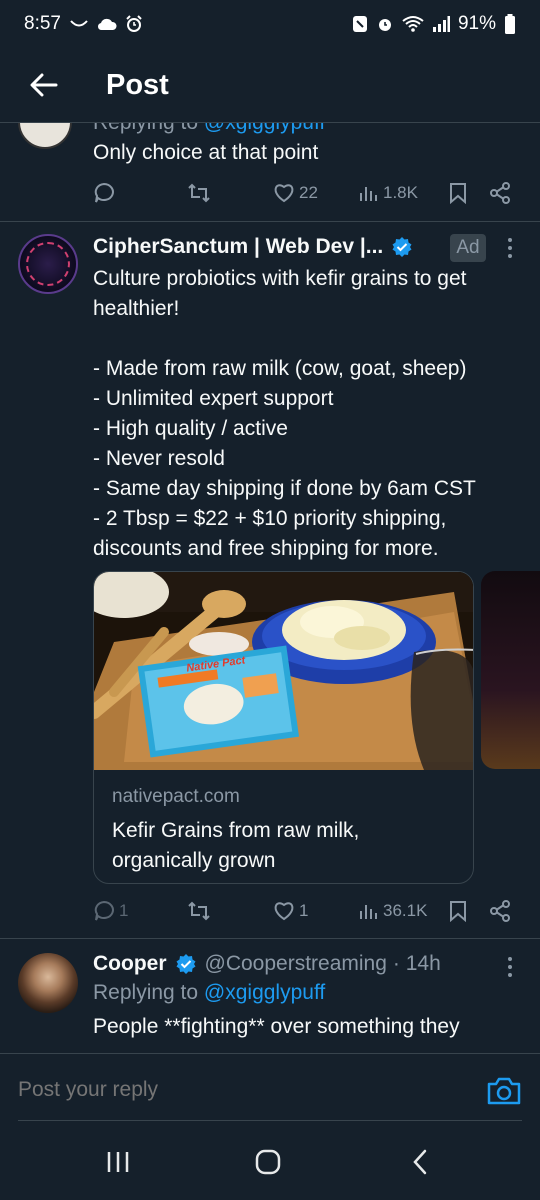  I want to click on views-button: 36.1K, so click(393, 911).